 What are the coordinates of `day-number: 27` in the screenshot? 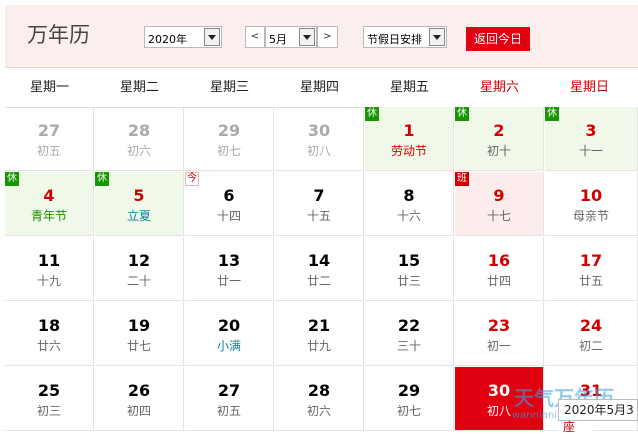 It's located at (49, 130).